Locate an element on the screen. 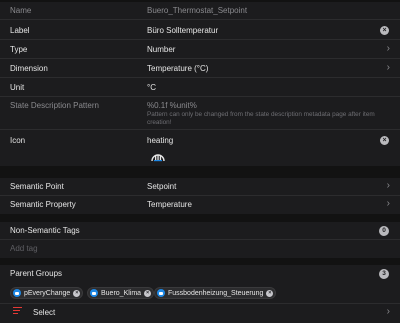 The height and width of the screenshot is (323, 400). group-chip: Fussbodenheizung_Steuerung × is located at coordinates (215, 293).